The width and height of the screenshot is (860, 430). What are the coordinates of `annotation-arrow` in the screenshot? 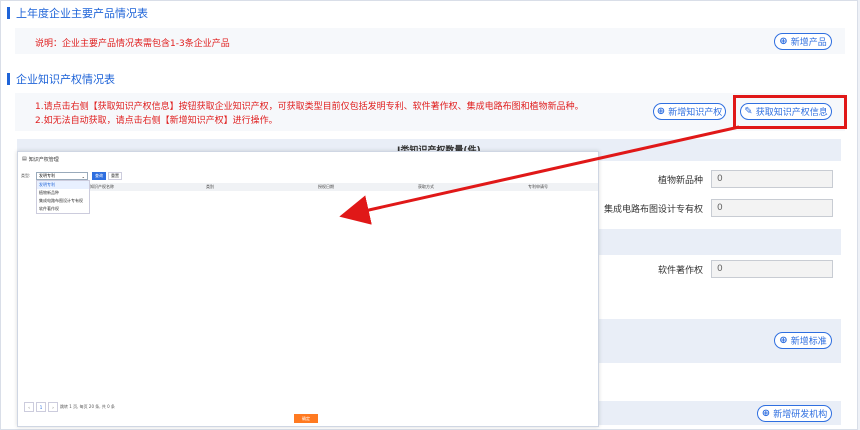 It's located at (539, 175).